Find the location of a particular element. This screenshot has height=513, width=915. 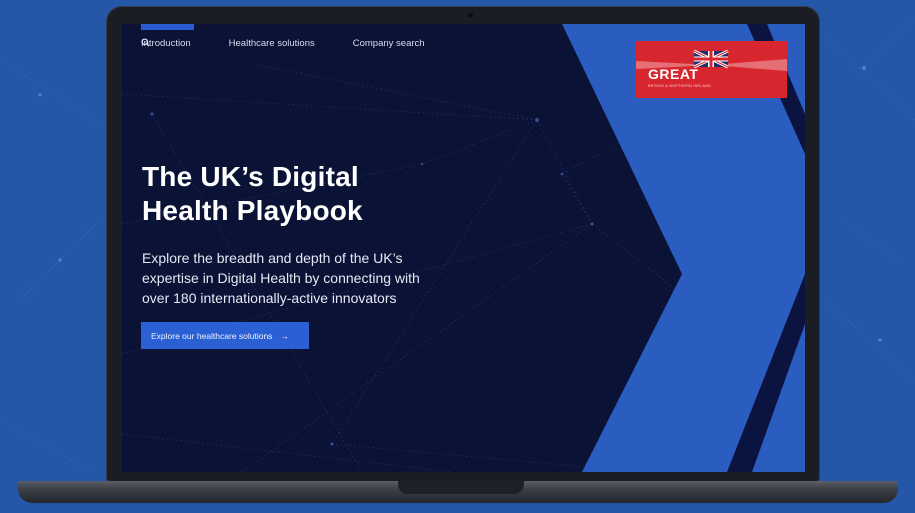

great-logo-word: GREAT is located at coordinates (673, 74).